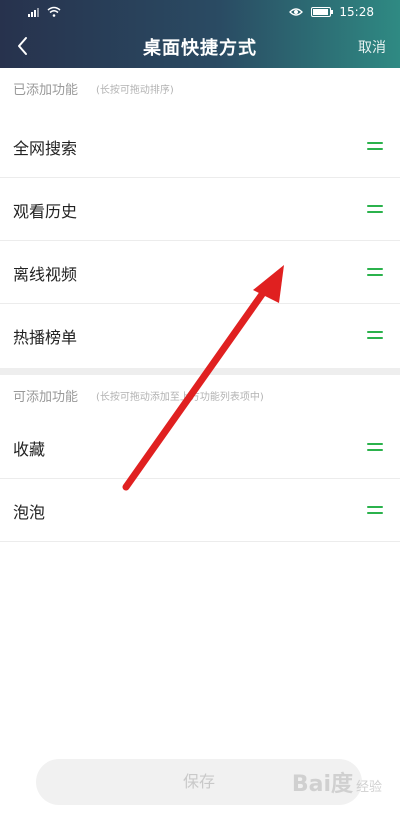 The image size is (400, 816). What do you see at coordinates (135, 90) in the screenshot?
I see `added-section-hint: (长按可拖动排序)` at bounding box center [135, 90].